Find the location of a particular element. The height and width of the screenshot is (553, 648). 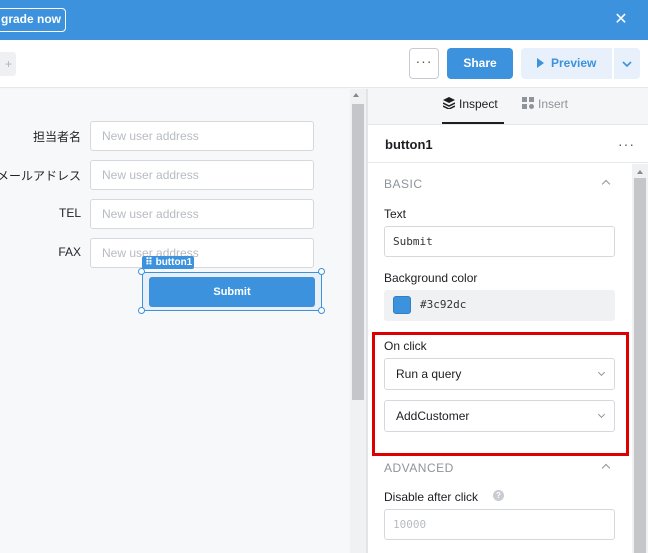

share-button: Share is located at coordinates (480, 63).